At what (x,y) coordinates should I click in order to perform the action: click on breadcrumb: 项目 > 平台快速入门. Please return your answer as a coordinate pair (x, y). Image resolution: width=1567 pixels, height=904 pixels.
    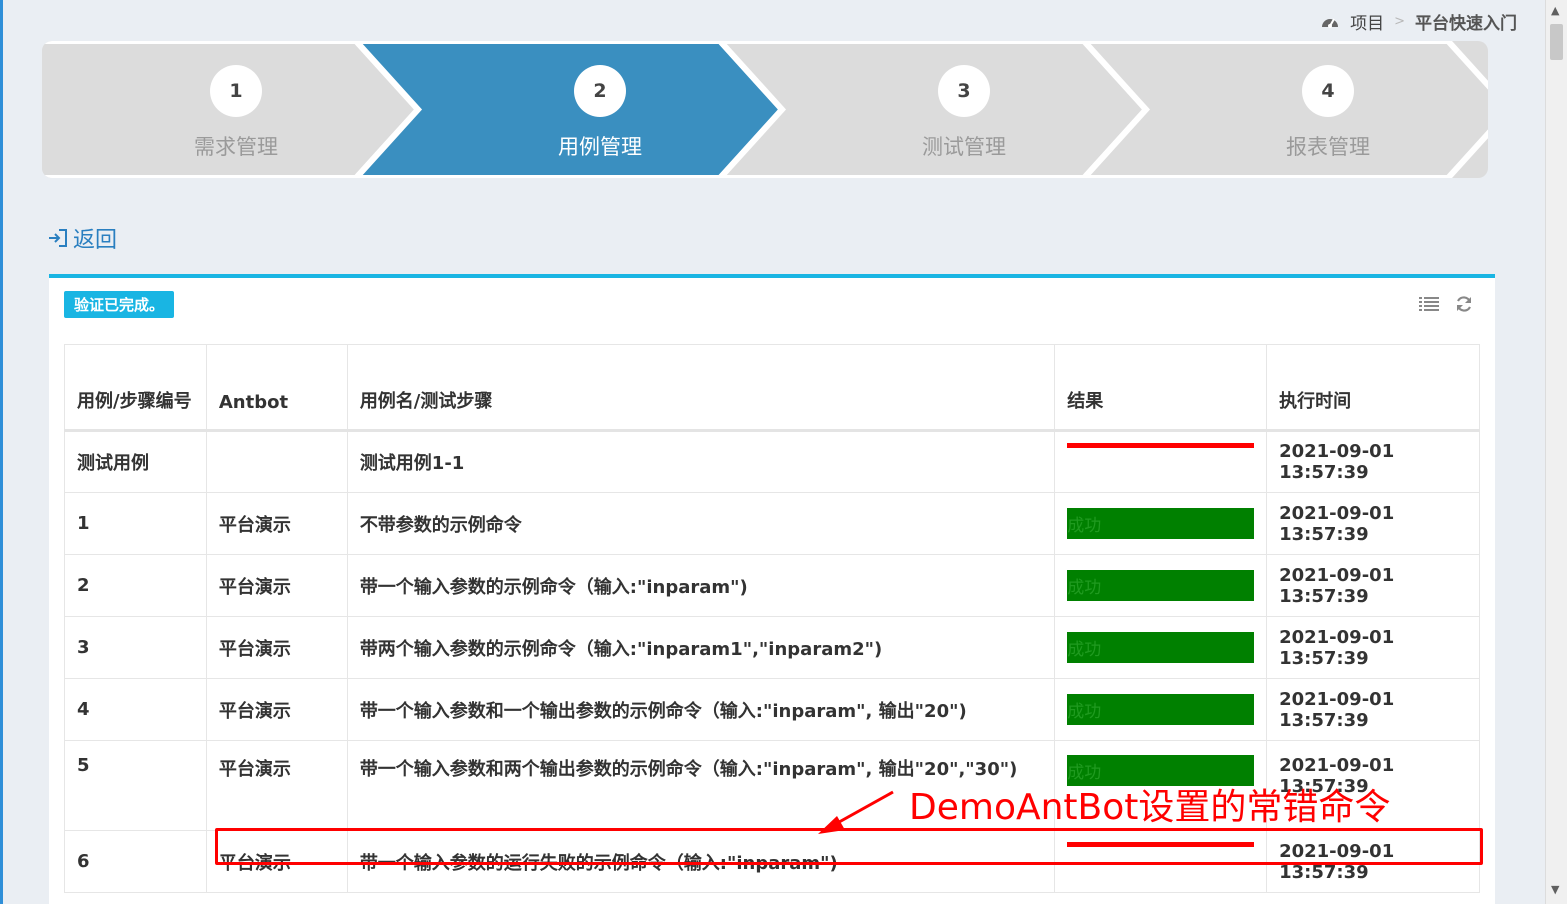
    Looking at the image, I should click on (1418, 21).